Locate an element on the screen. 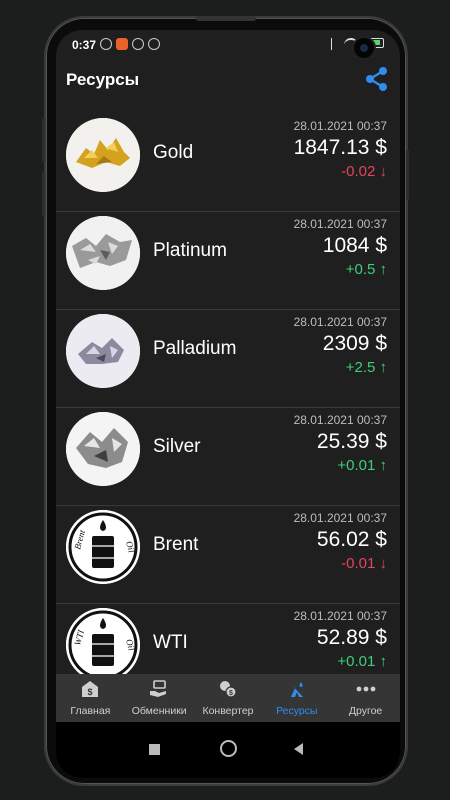 The image size is (450, 800). nav-label: Другое is located at coordinates (365, 711).